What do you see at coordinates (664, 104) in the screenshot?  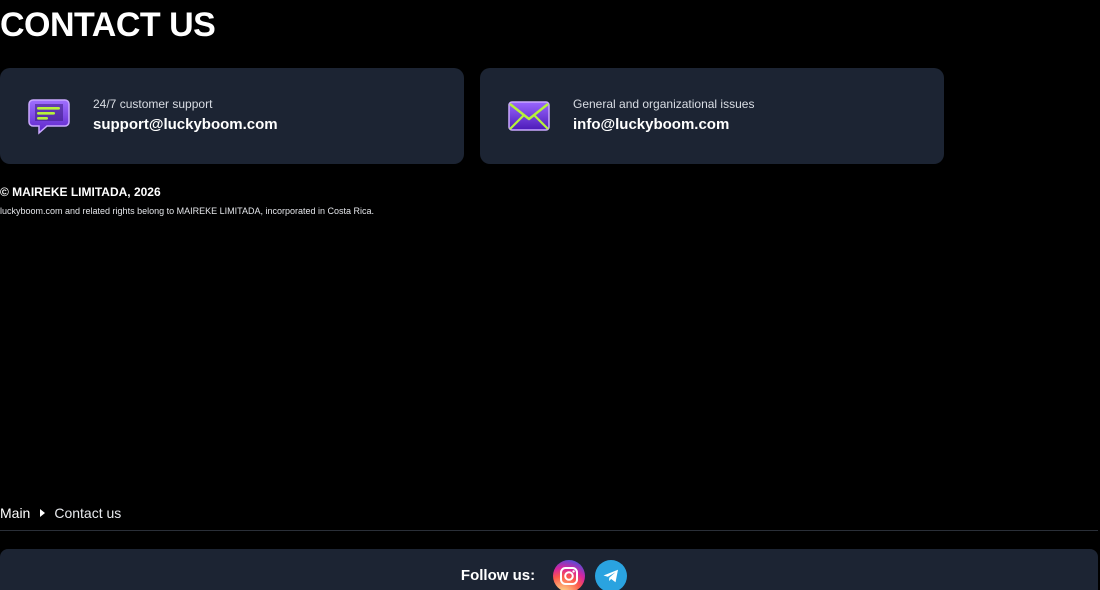 I see `info-caption: General and organizational issues` at bounding box center [664, 104].